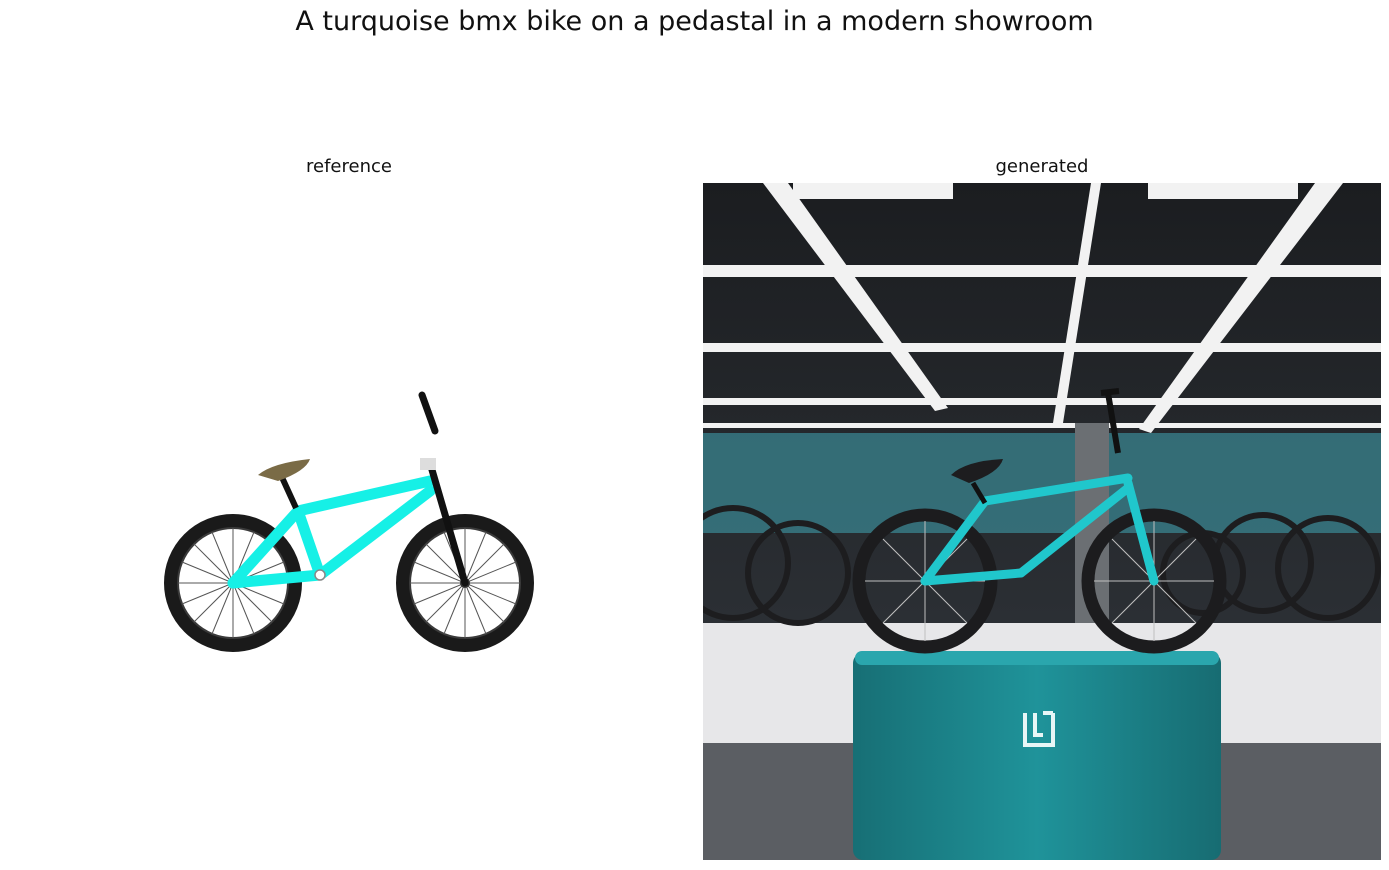 Image resolution: width=1389 pixels, height=870 pixels. Describe the element at coordinates (1037, 756) in the screenshot. I see `pedestal` at that location.